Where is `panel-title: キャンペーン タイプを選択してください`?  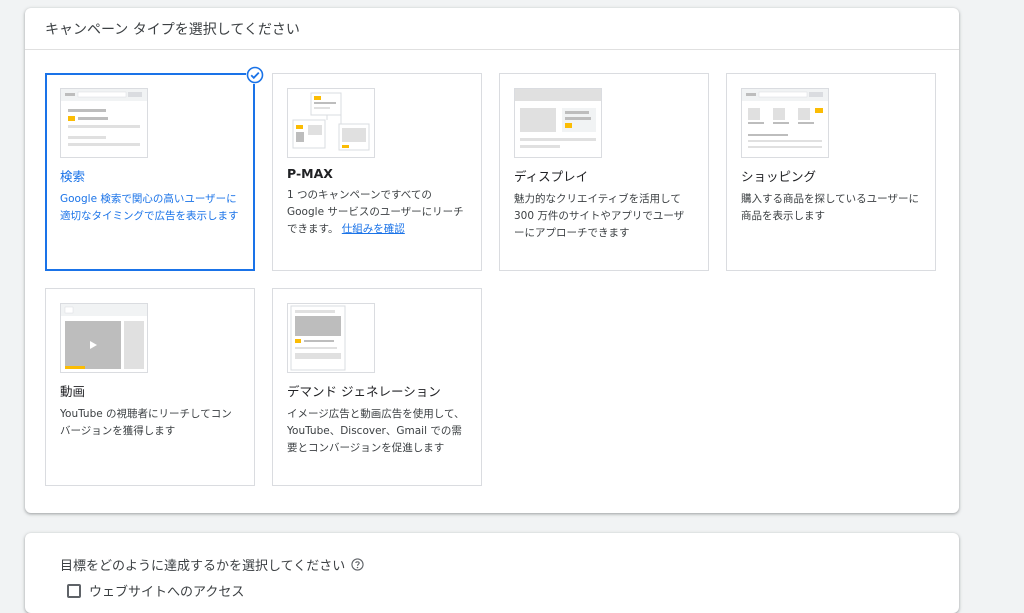 panel-title: キャンペーン タイプを選択してください is located at coordinates (492, 29).